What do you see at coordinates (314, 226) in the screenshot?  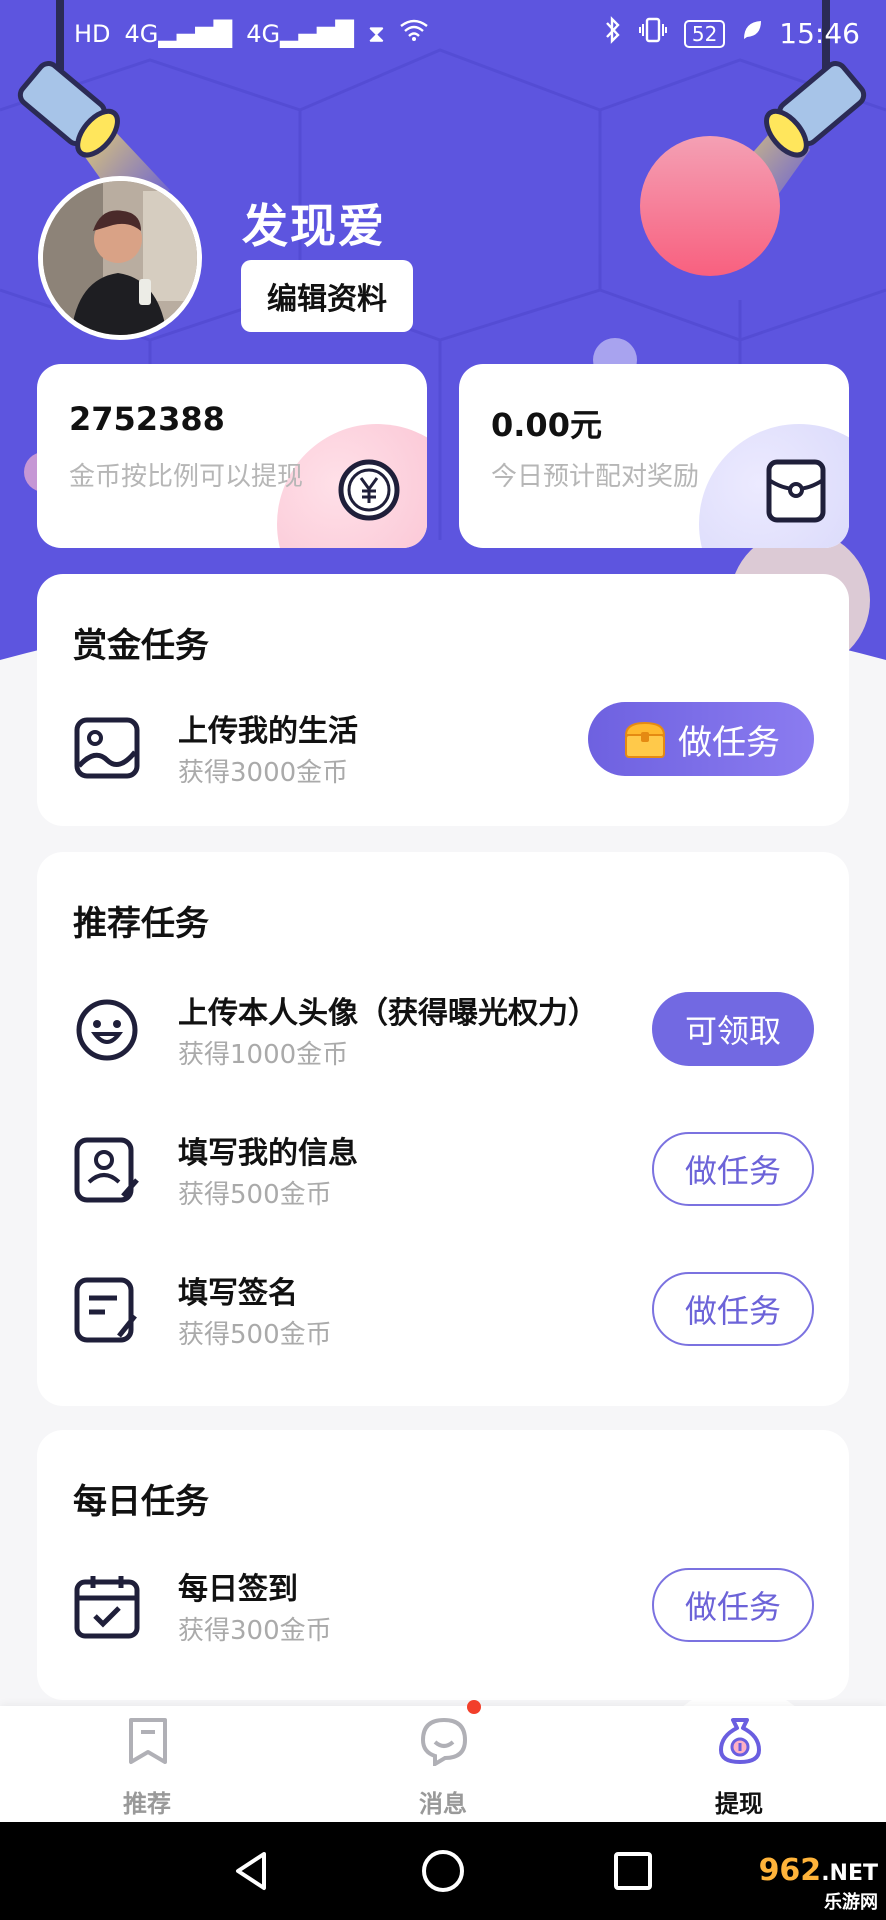 I see `username: 发现爱` at bounding box center [314, 226].